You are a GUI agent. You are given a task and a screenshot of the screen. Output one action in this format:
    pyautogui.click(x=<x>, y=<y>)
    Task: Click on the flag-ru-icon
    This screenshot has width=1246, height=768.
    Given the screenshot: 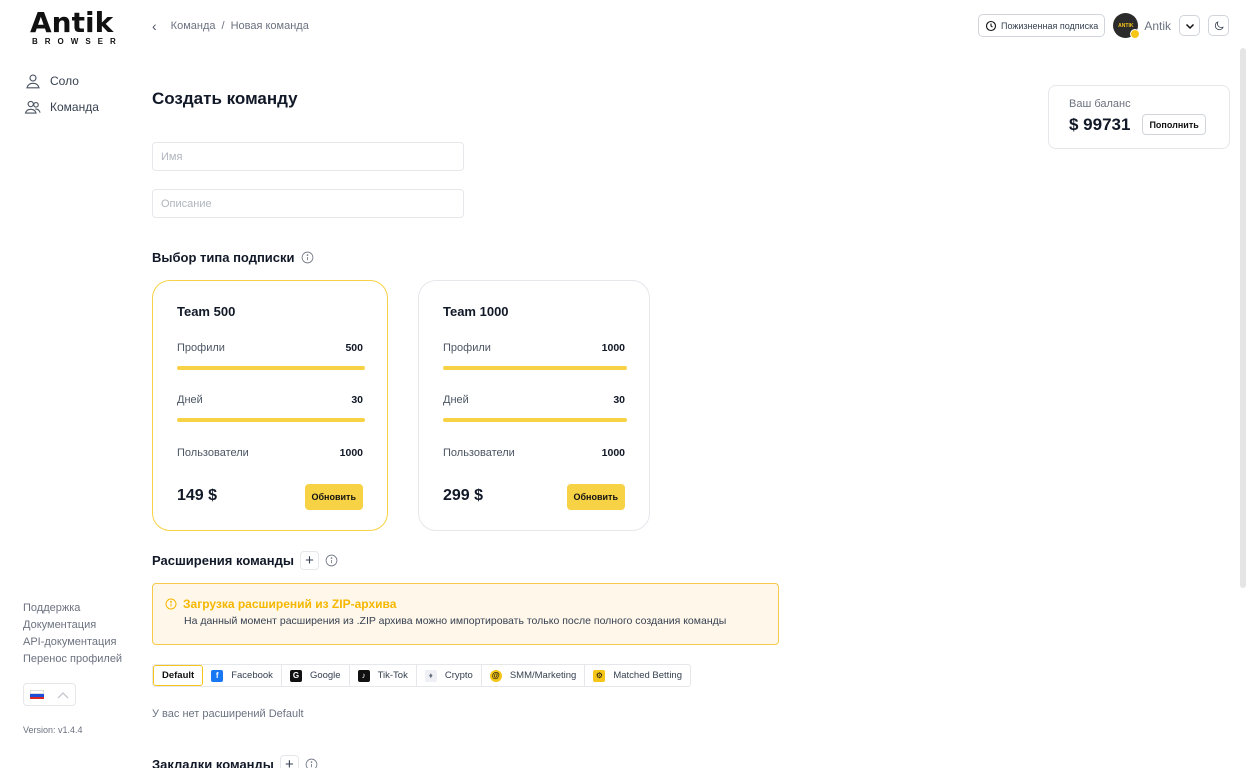 What is the action you would take?
    pyautogui.click(x=37, y=694)
    